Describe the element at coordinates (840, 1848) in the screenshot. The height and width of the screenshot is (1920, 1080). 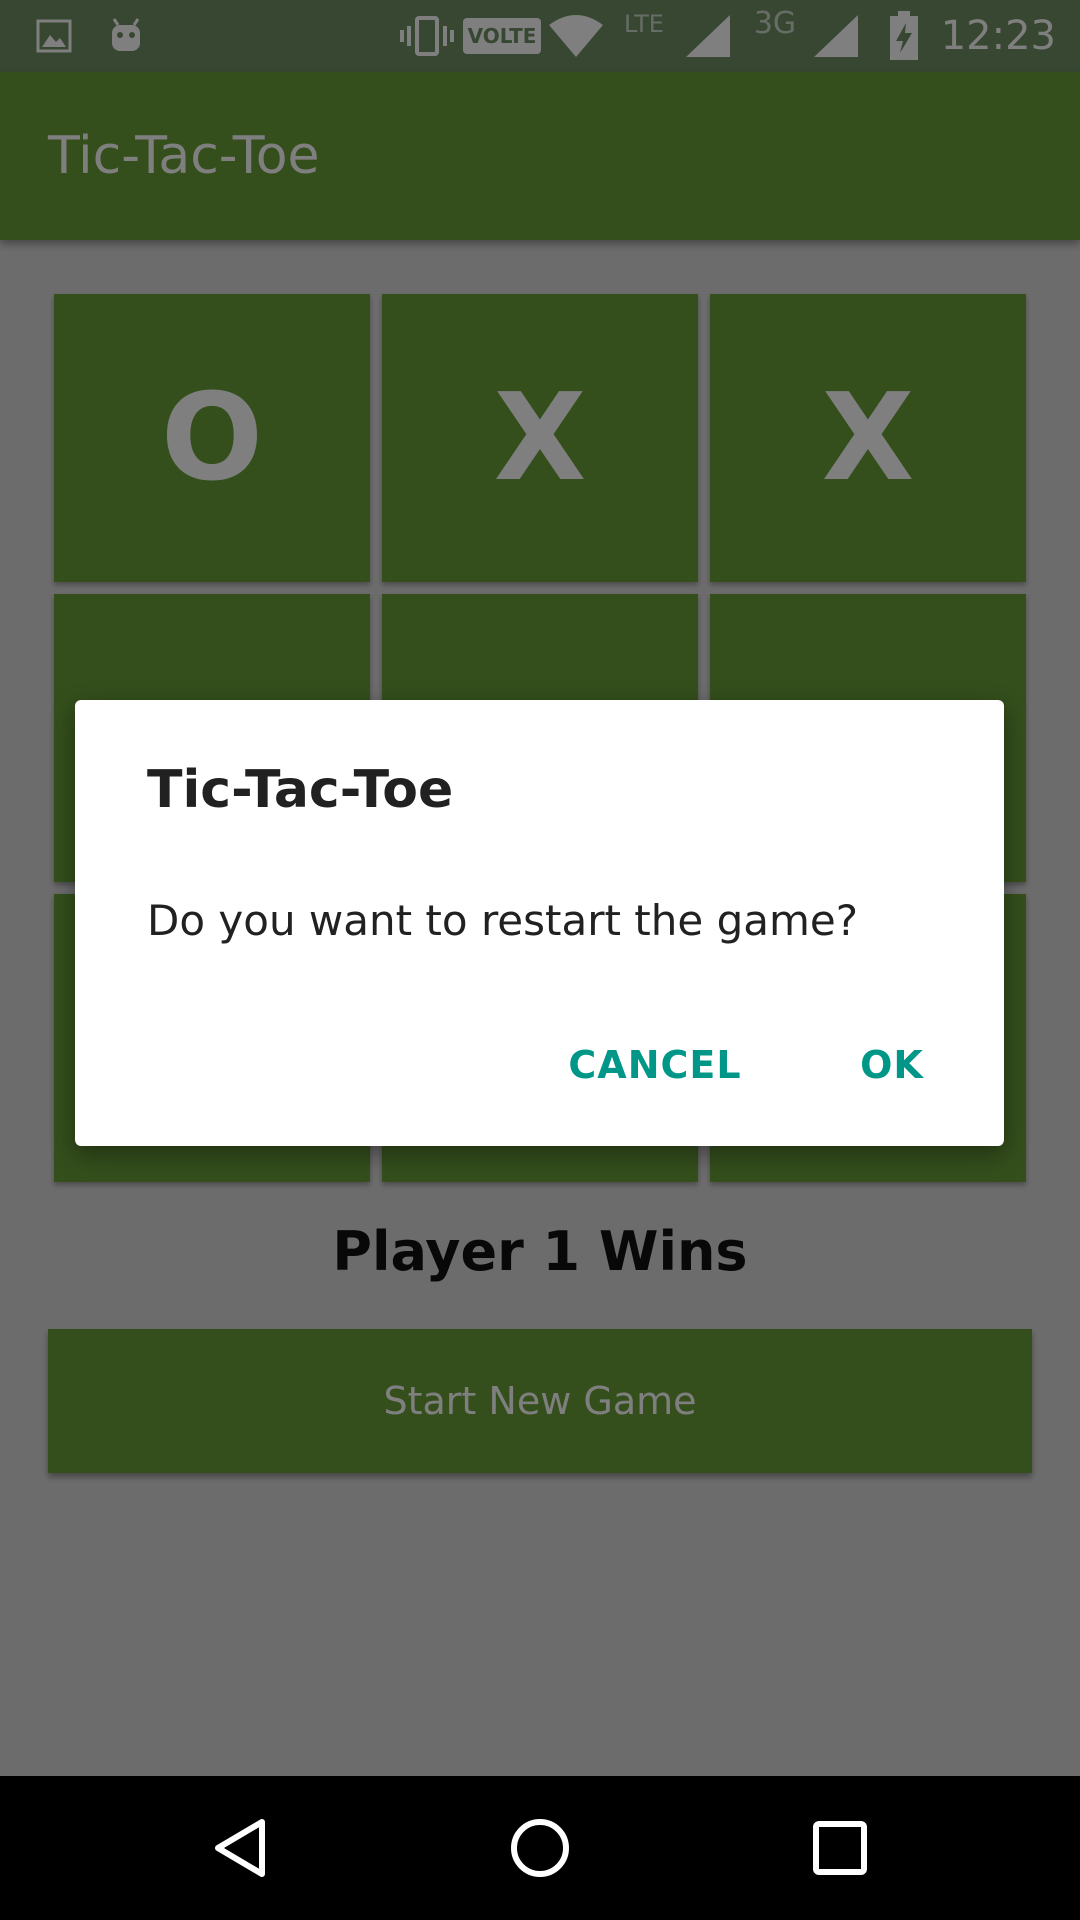
I see `recents-icon` at that location.